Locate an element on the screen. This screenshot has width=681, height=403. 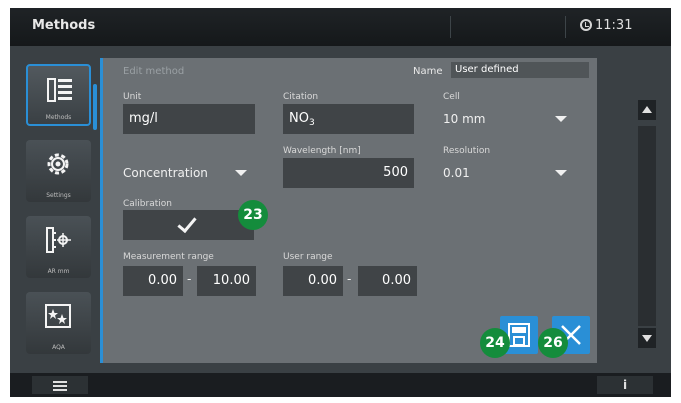
scroll-up-button is located at coordinates (647, 110).